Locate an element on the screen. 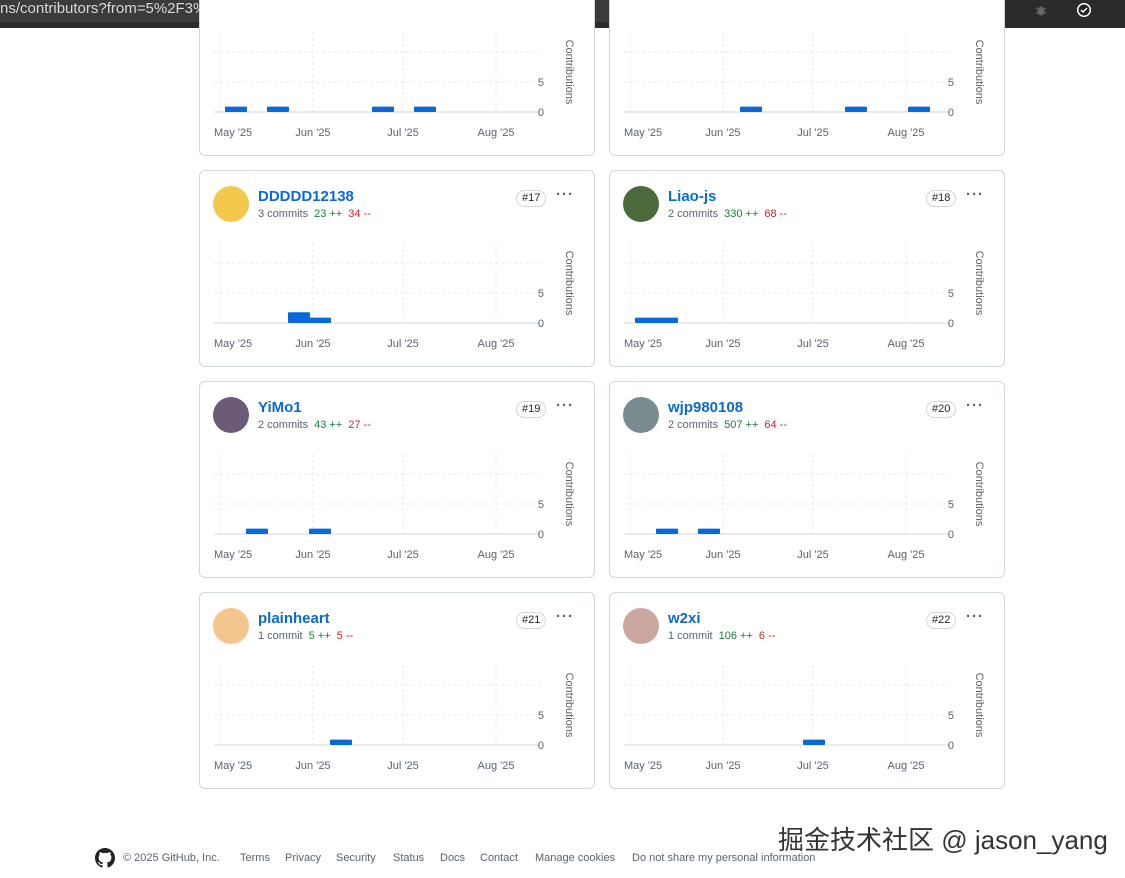  additions-count: 330 ++ is located at coordinates (741, 214).